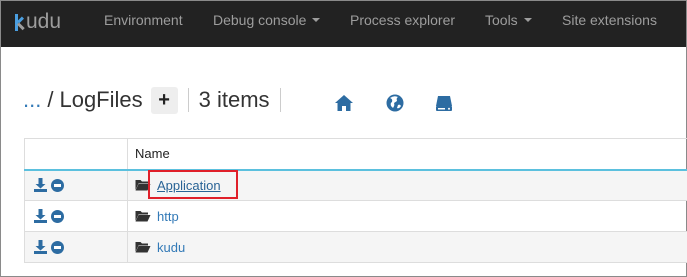 This screenshot has width=687, height=277. I want to click on nav-tools-label: Tools, so click(501, 20).